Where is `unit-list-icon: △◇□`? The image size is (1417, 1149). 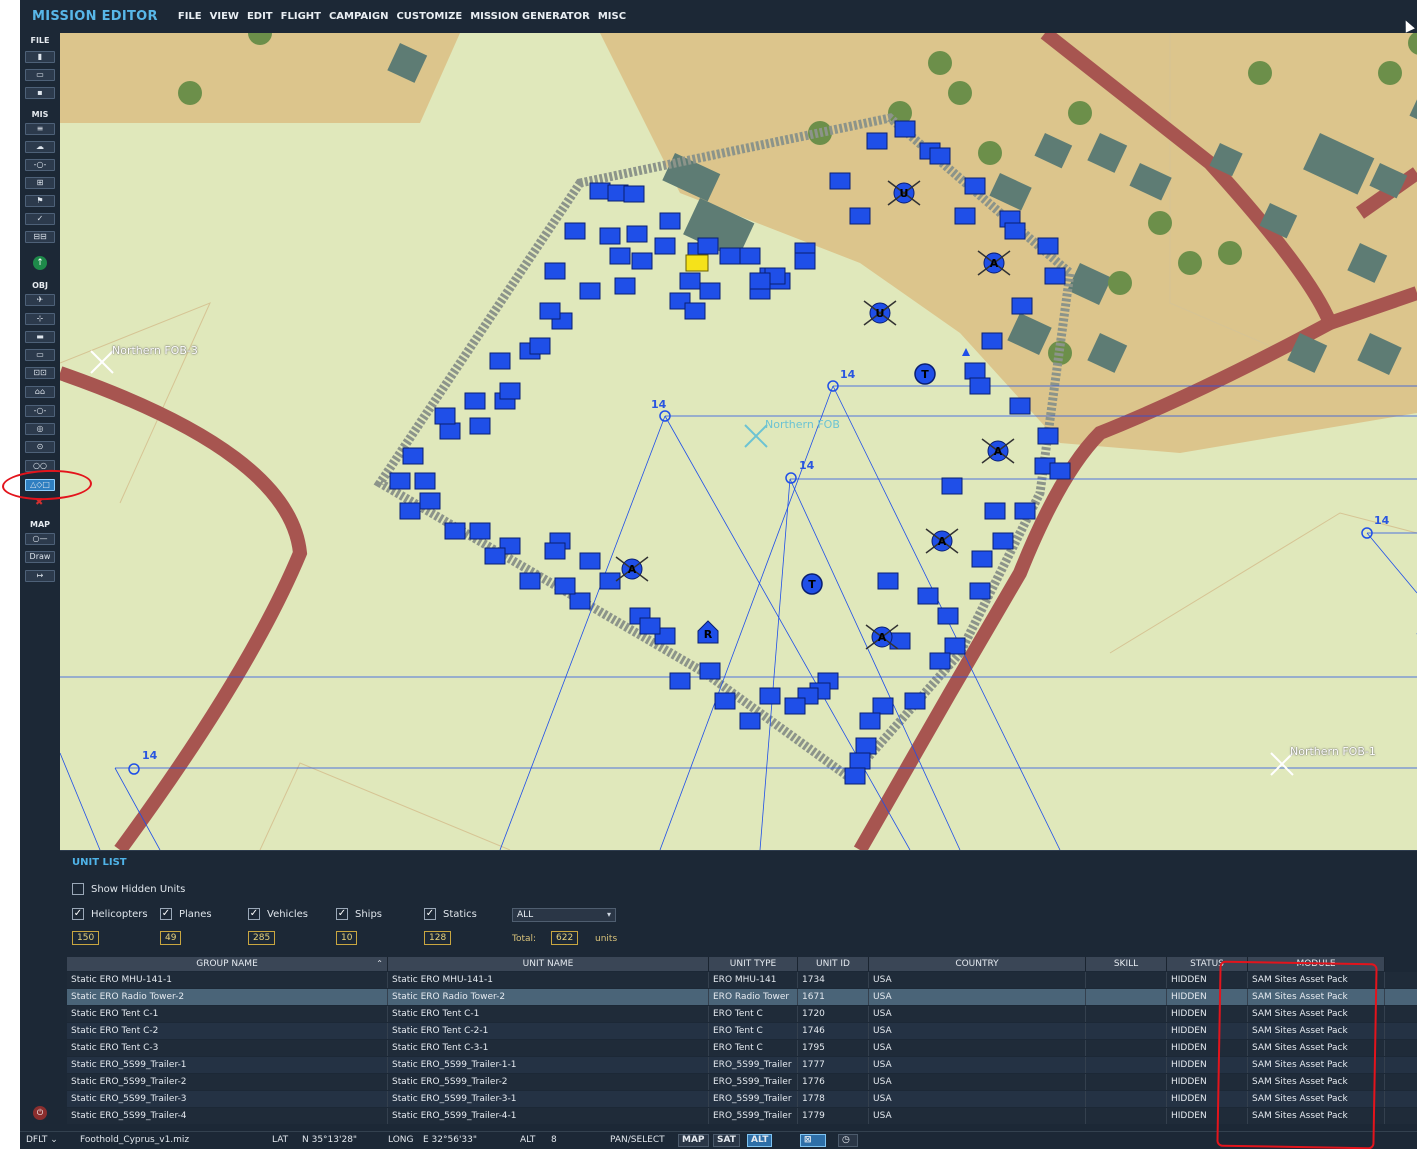
unit-list-icon: △◇□ is located at coordinates (40, 485).